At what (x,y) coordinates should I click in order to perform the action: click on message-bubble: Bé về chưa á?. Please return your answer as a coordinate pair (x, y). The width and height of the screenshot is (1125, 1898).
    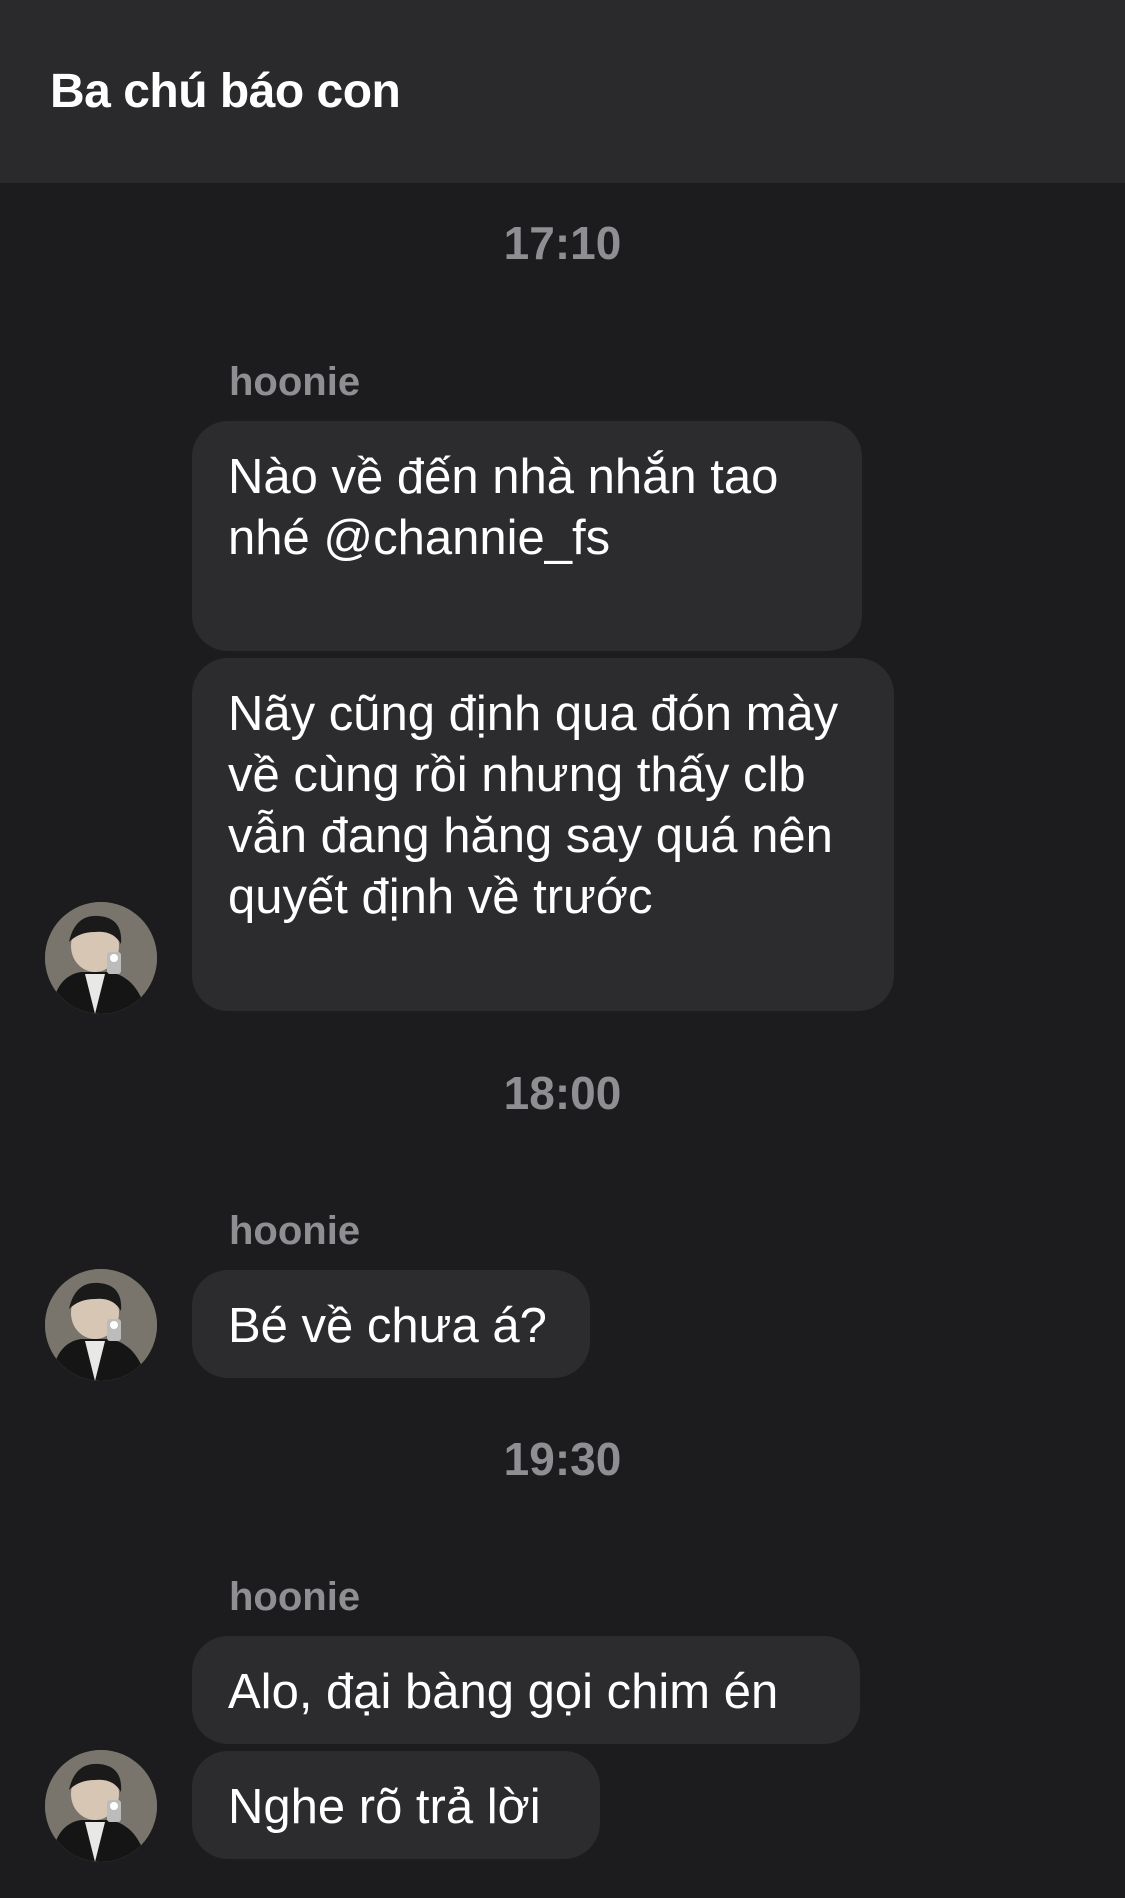
    Looking at the image, I should click on (391, 1324).